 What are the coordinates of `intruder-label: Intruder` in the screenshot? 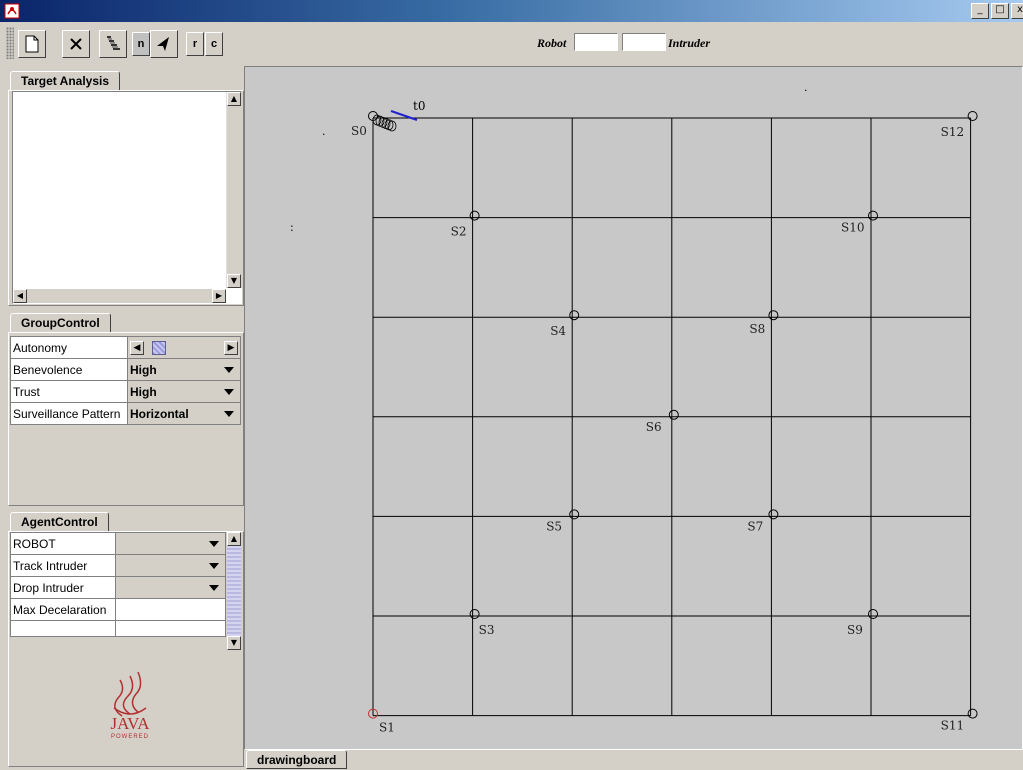 It's located at (689, 43).